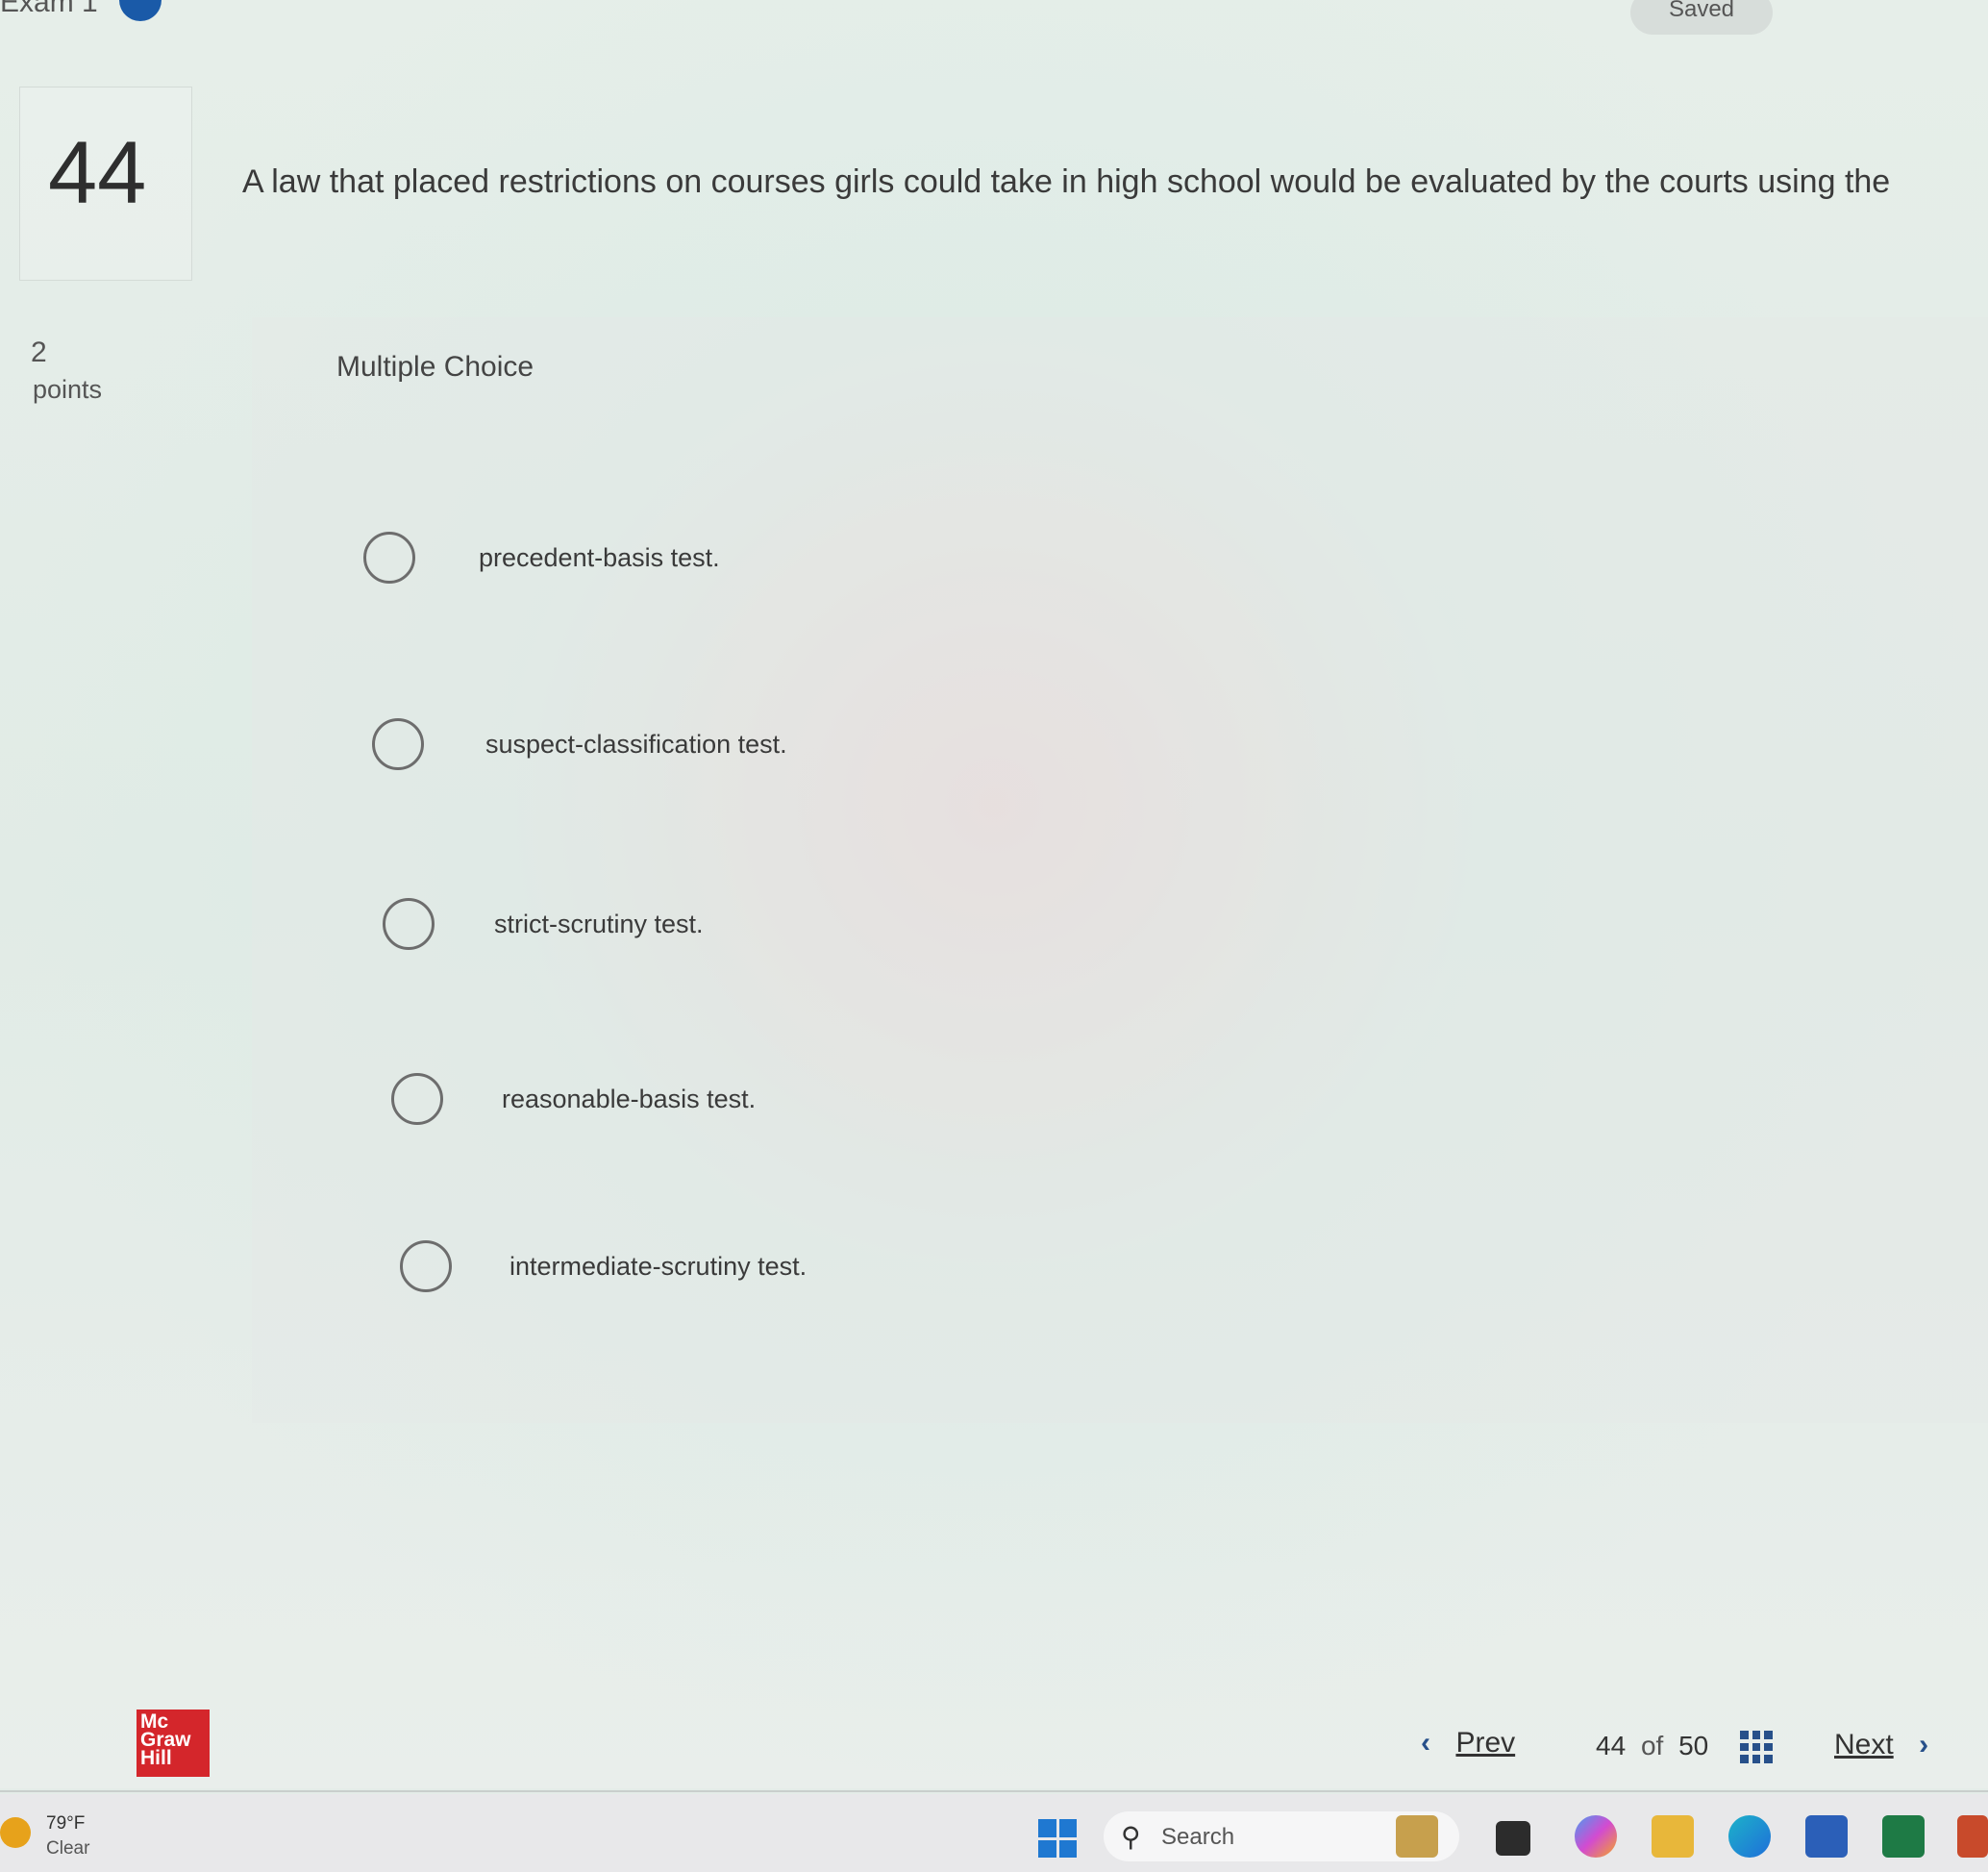 This screenshot has height=1872, width=1988. Describe the element at coordinates (1596, 1837) in the screenshot. I see `copilot-icon` at that location.